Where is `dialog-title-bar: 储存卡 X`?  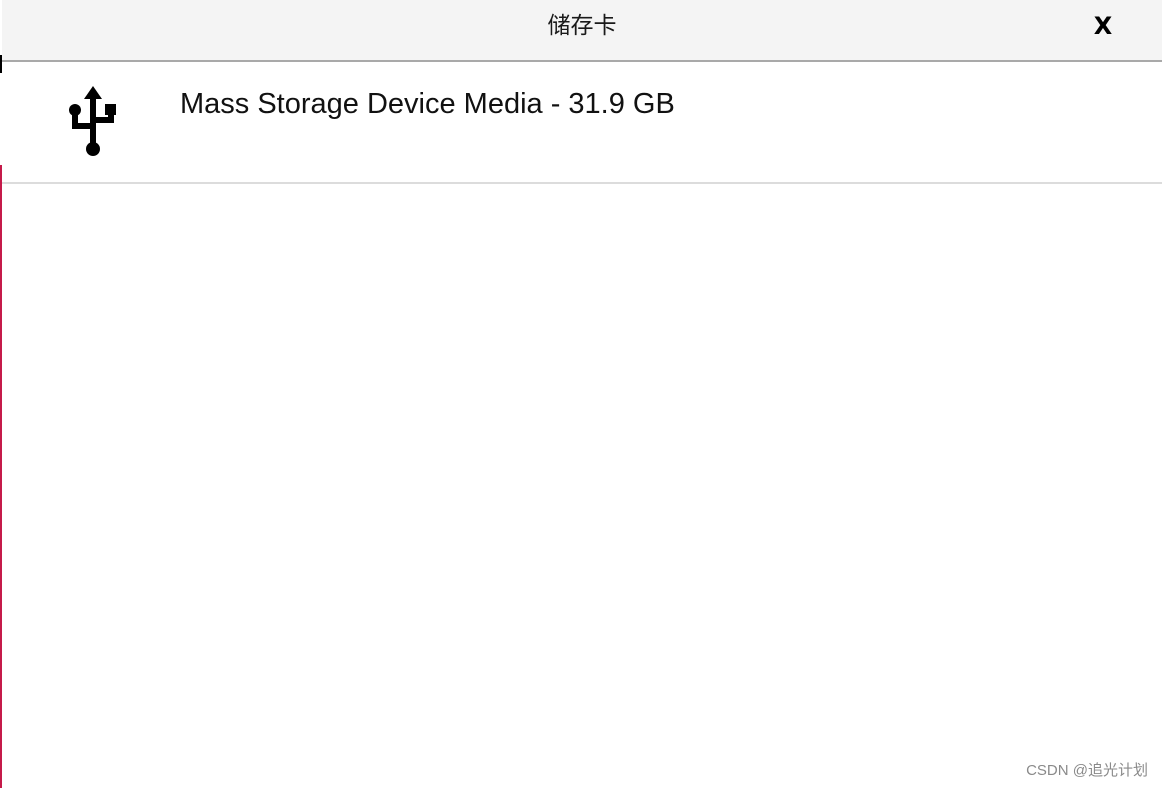
dialog-title-bar: 储存卡 X is located at coordinates (582, 31).